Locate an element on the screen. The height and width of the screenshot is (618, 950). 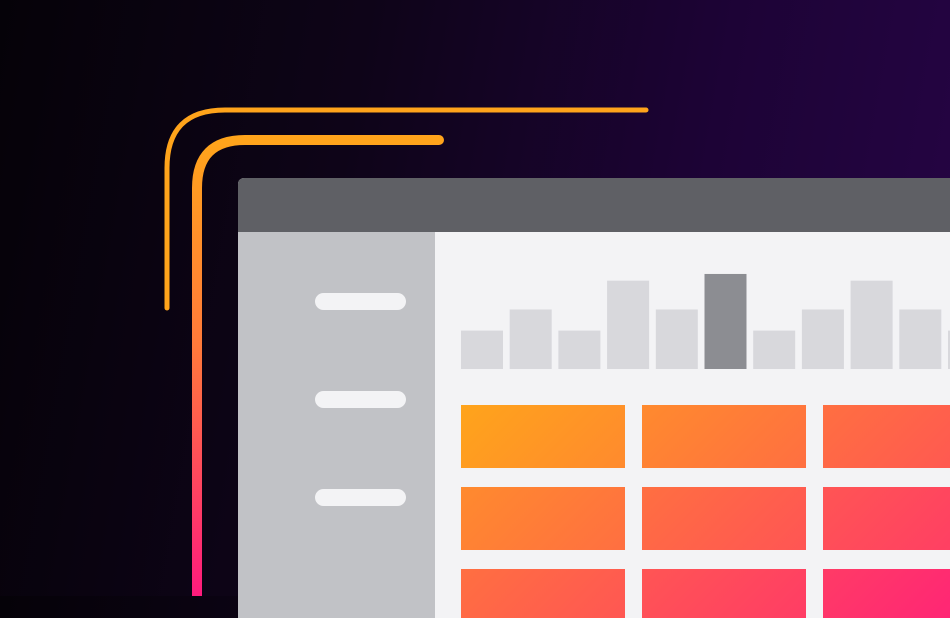
chart-bar-highlighted is located at coordinates (725, 321).